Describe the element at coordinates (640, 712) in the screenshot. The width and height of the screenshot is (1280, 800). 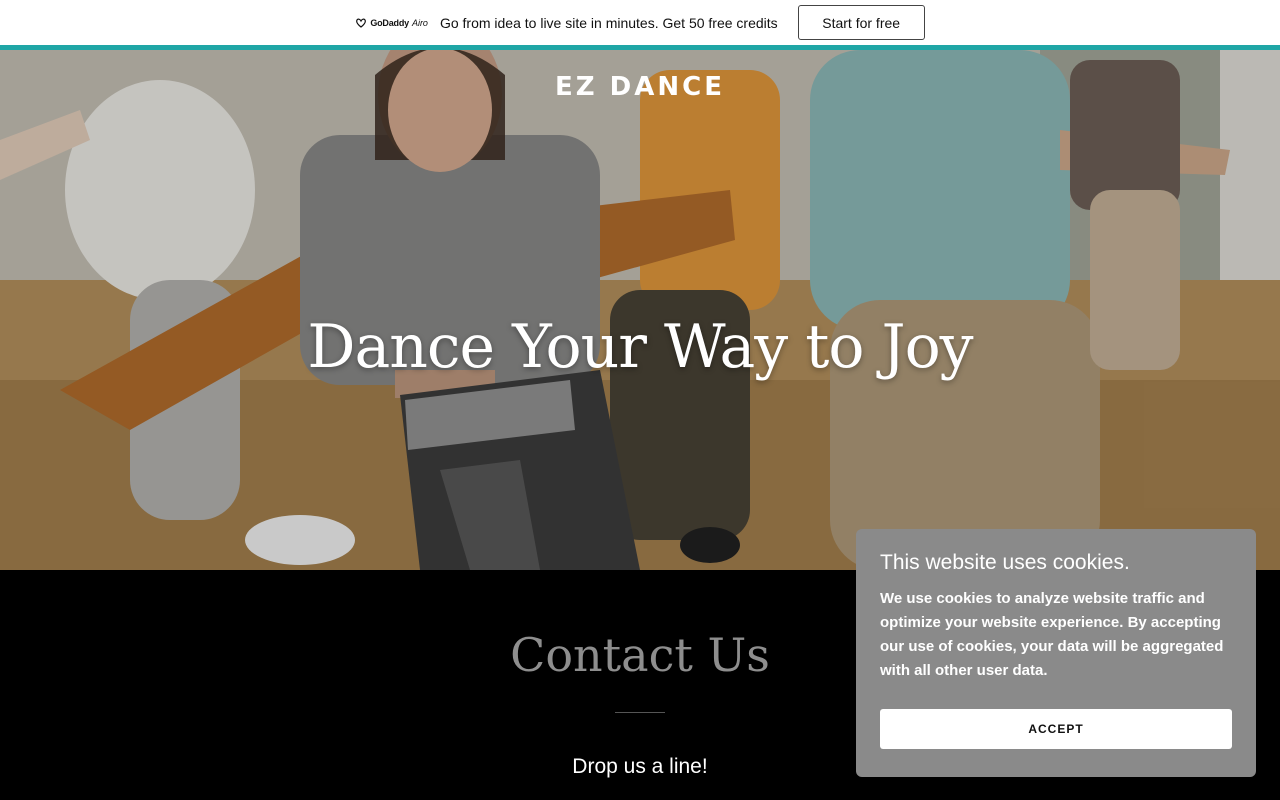
I see `contact-divider` at that location.